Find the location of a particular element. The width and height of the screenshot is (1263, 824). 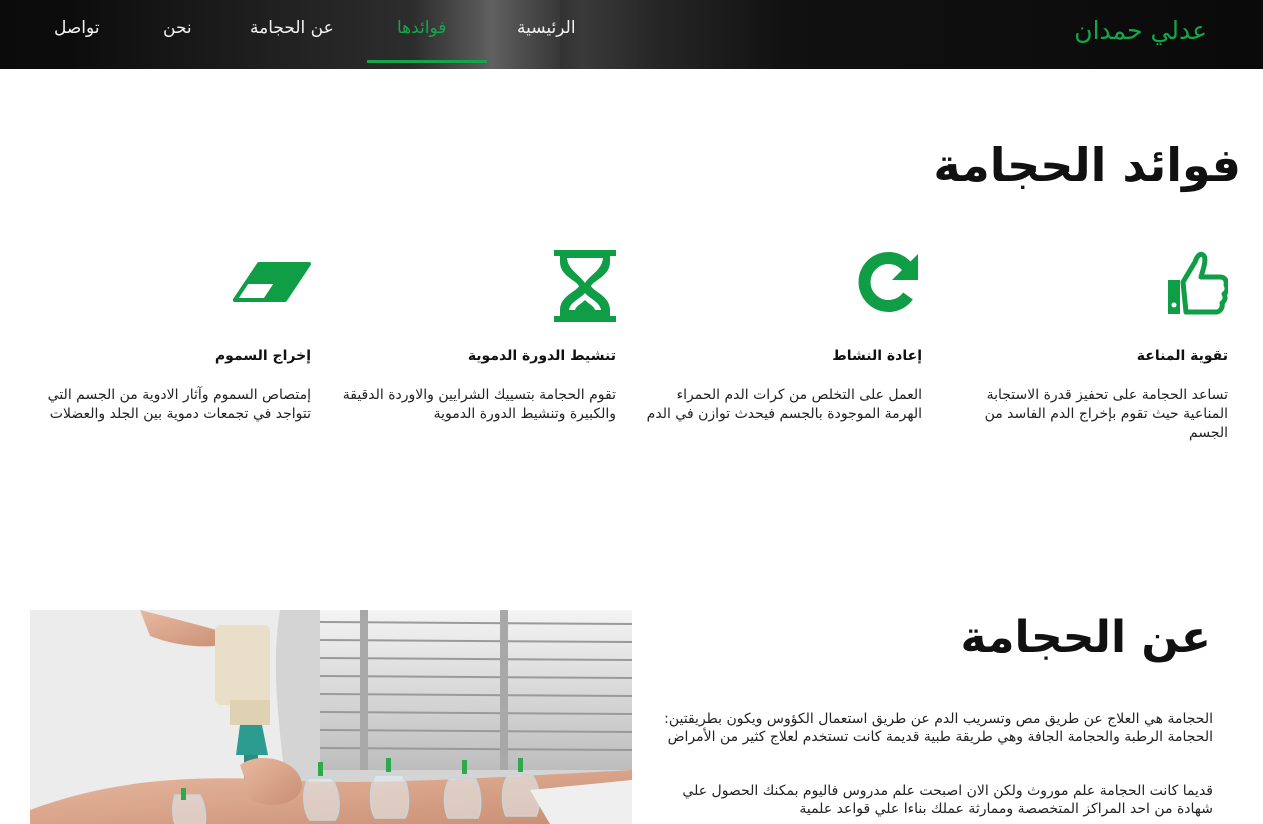

benefit-title: إخراج السموم is located at coordinates (262, 356).